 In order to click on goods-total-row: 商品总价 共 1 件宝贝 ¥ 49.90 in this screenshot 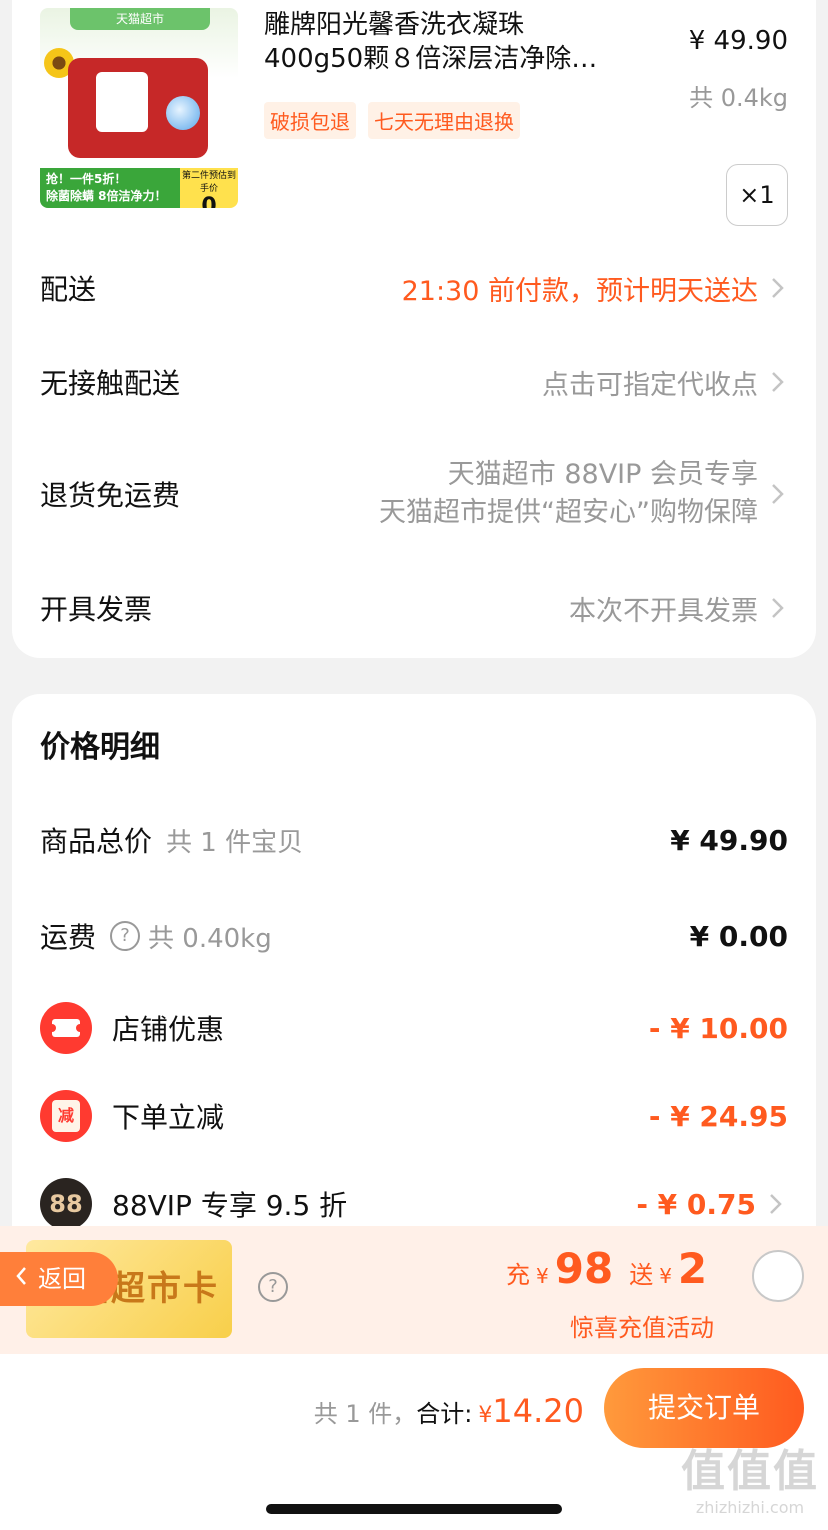, I will do `click(414, 840)`.